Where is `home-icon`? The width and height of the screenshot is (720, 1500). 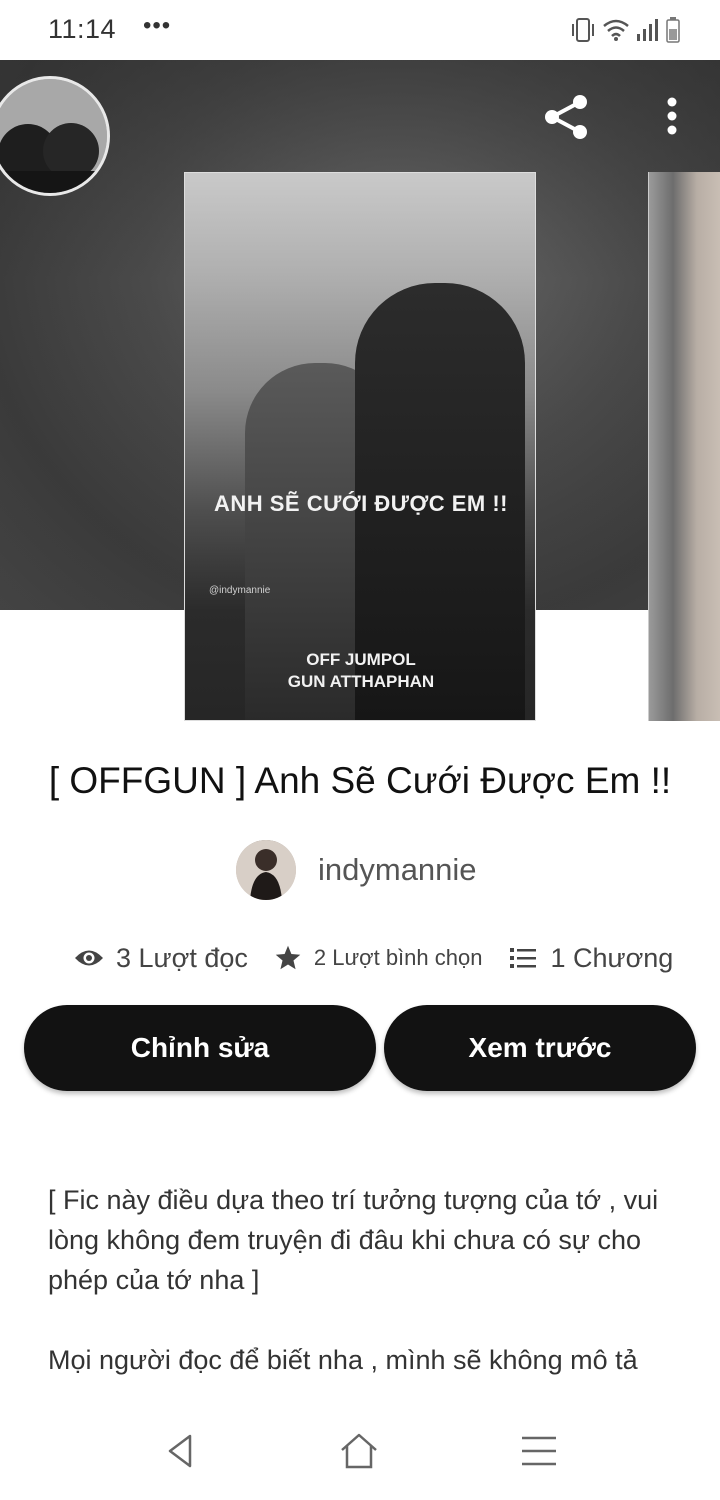 home-icon is located at coordinates (359, 1451).